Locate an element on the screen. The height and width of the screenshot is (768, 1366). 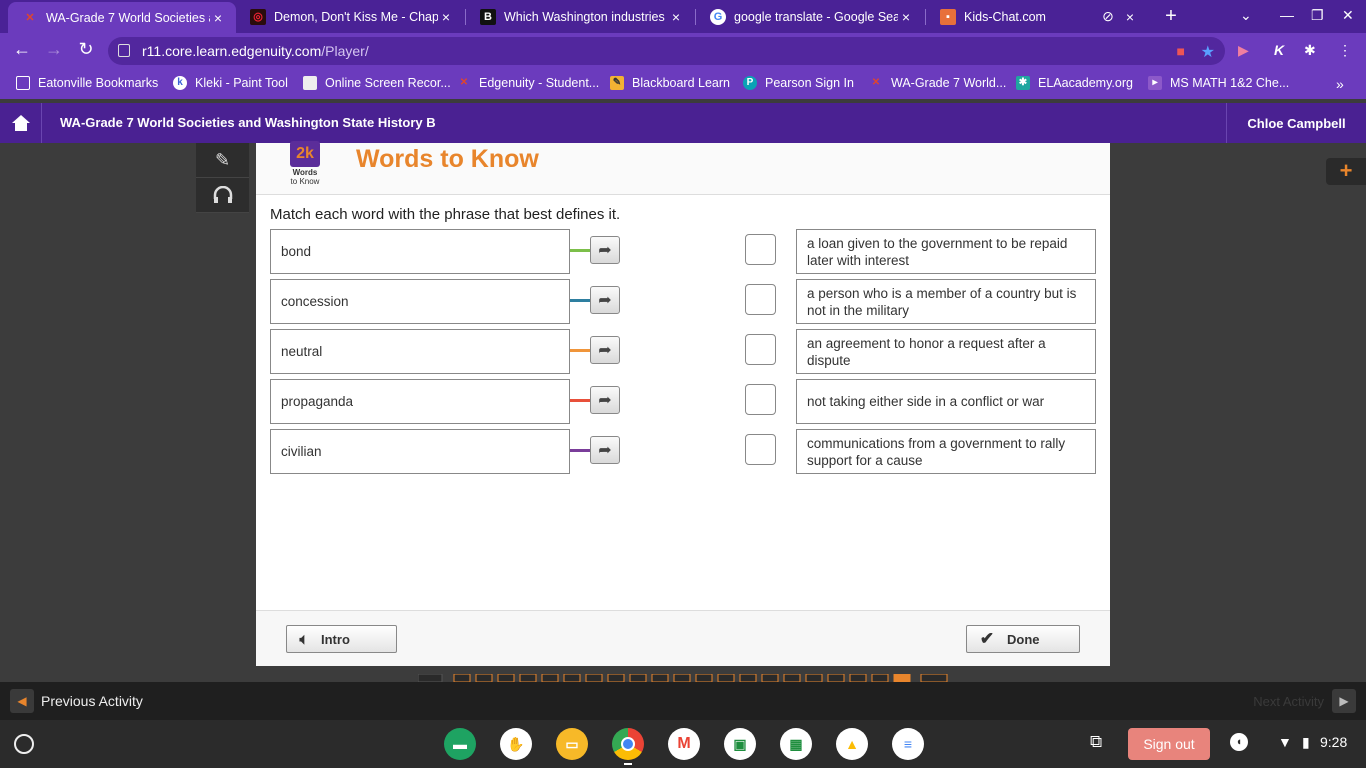
tab-search-icon: ⌄ is located at coordinates (1246, 15).